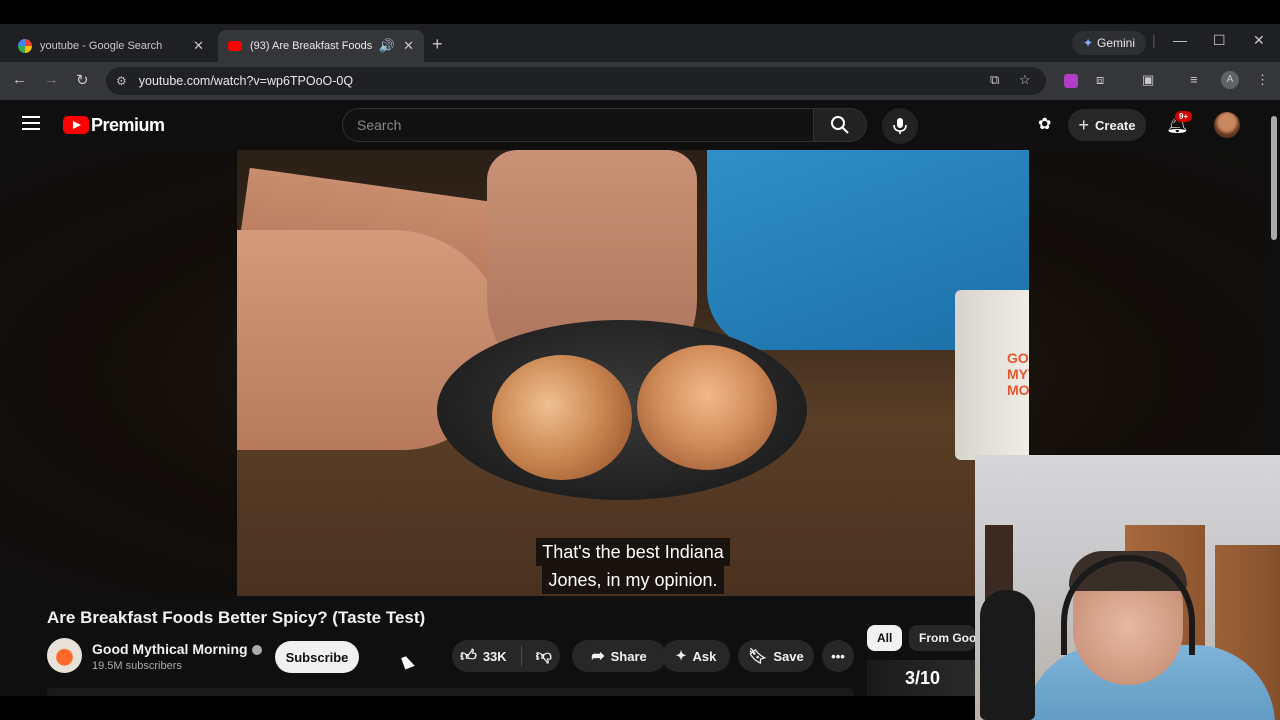 Image resolution: width=1280 pixels, height=720 pixels. Describe the element at coordinates (312, 46) in the screenshot. I see `tab-title: (93) Are Breakfast Foods Be` at that location.